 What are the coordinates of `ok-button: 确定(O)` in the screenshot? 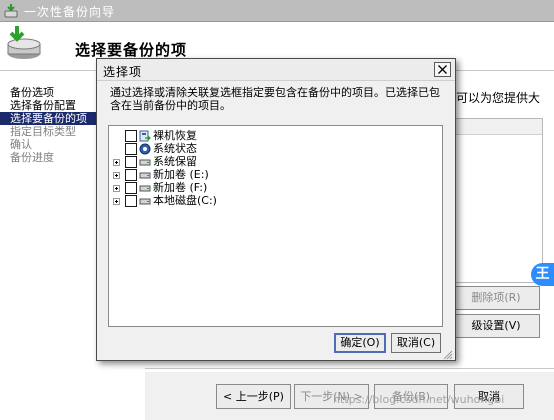 It's located at (360, 343).